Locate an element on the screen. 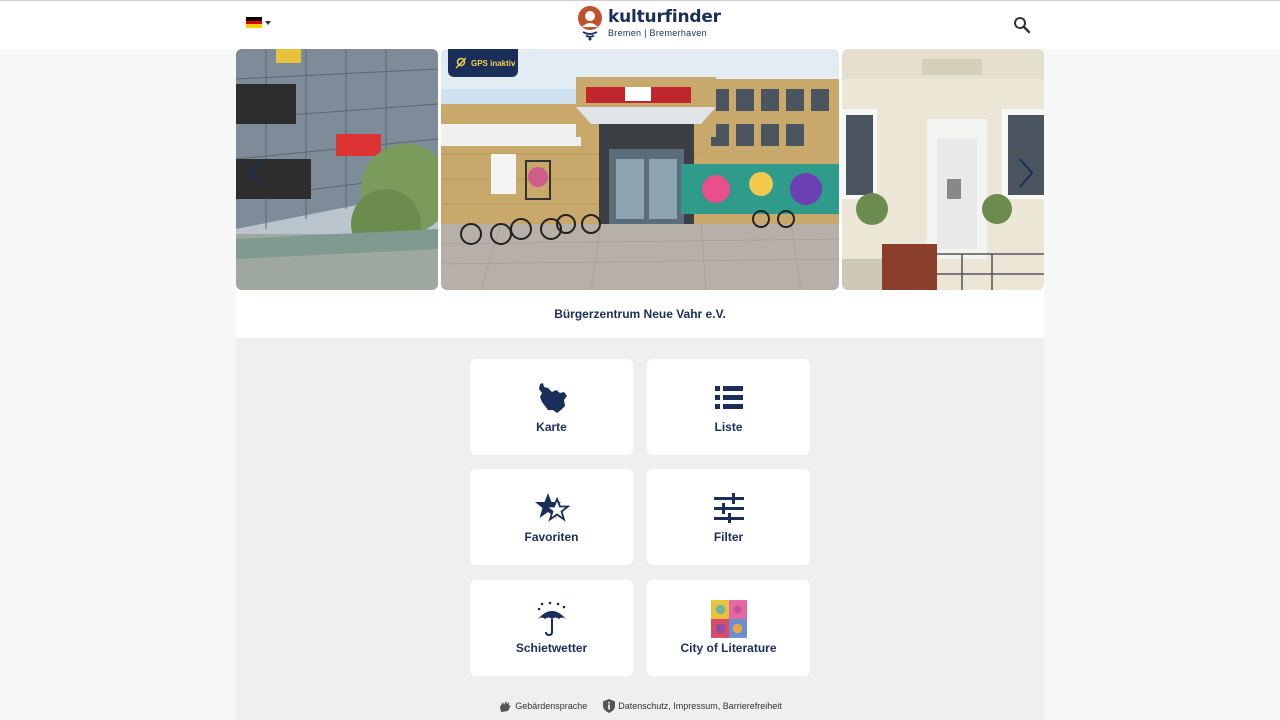 This screenshot has height=720, width=1280. city-of-literature-icon is located at coordinates (728, 619).